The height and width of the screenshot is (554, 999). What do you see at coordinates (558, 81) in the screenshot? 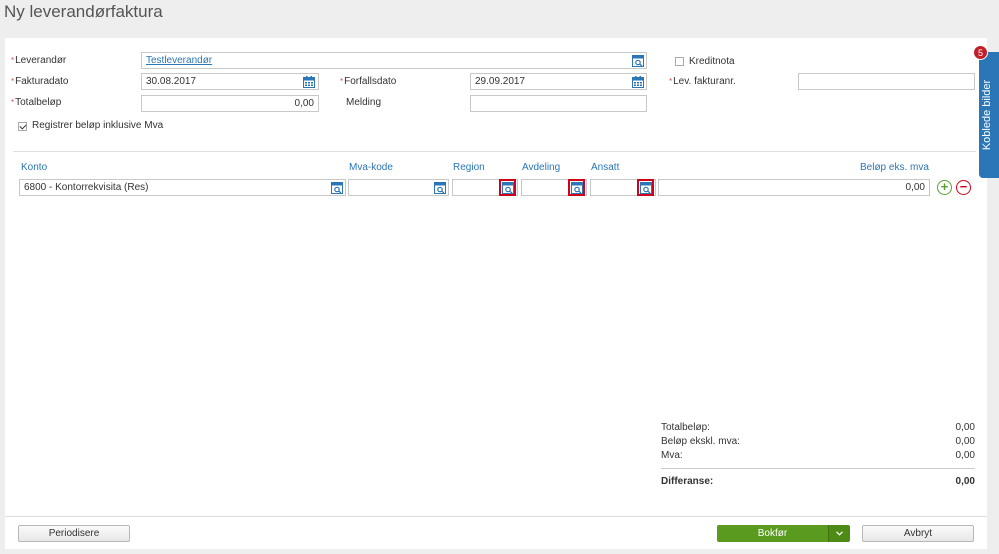
I see `forfallsdato-input: 29.09.2017` at bounding box center [558, 81].